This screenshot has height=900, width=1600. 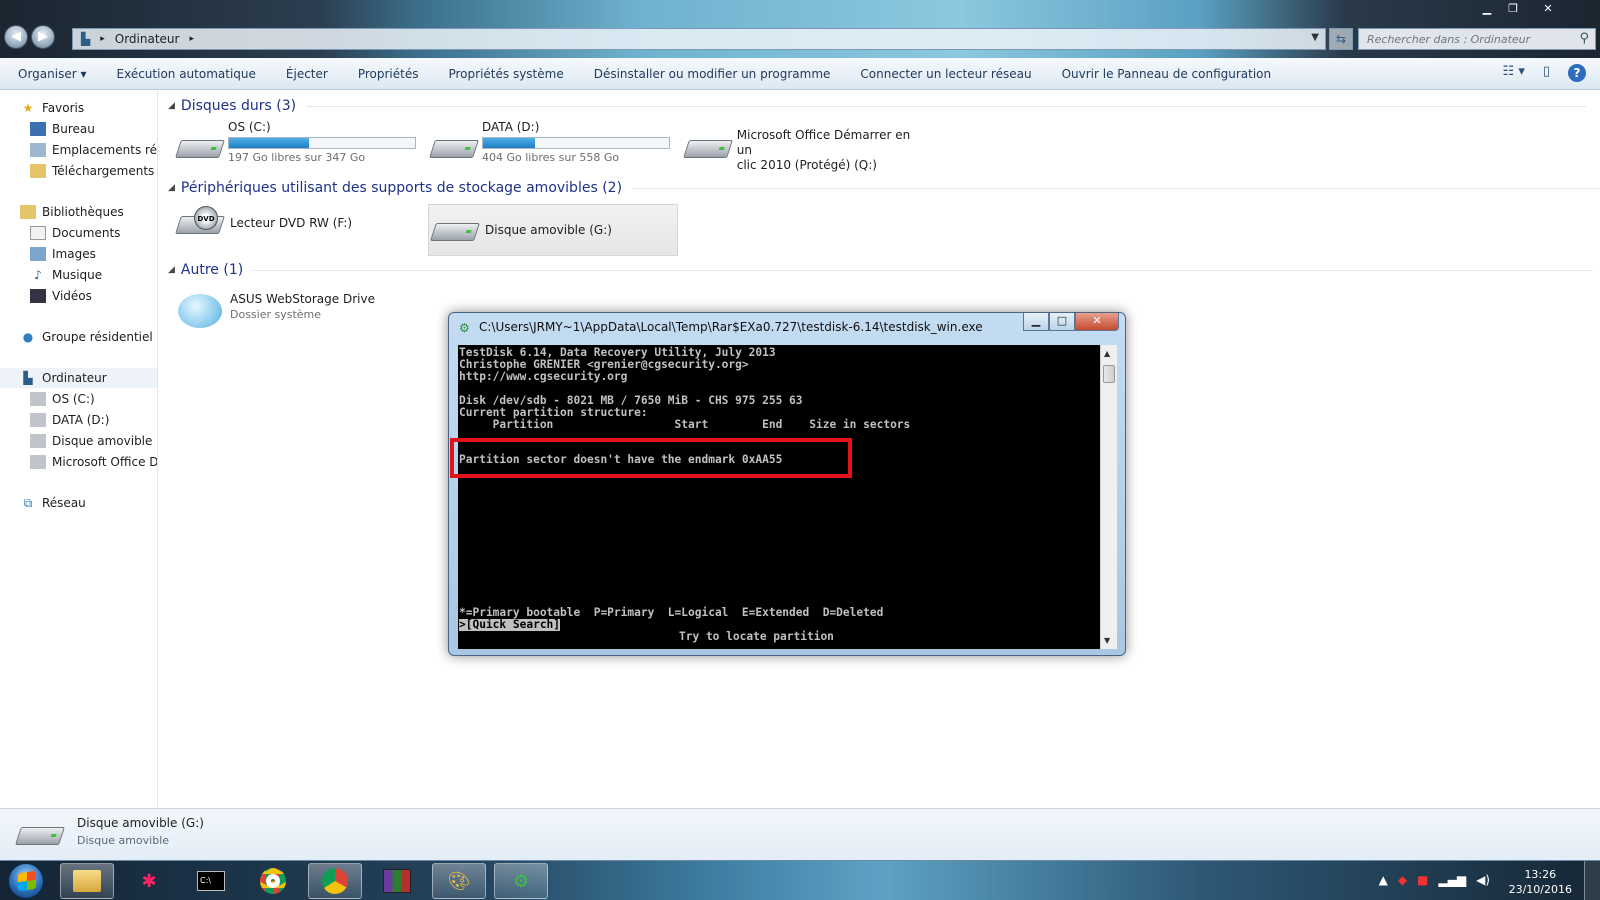 I want to click on scroll-down-icon: ▼, so click(x=1107, y=640).